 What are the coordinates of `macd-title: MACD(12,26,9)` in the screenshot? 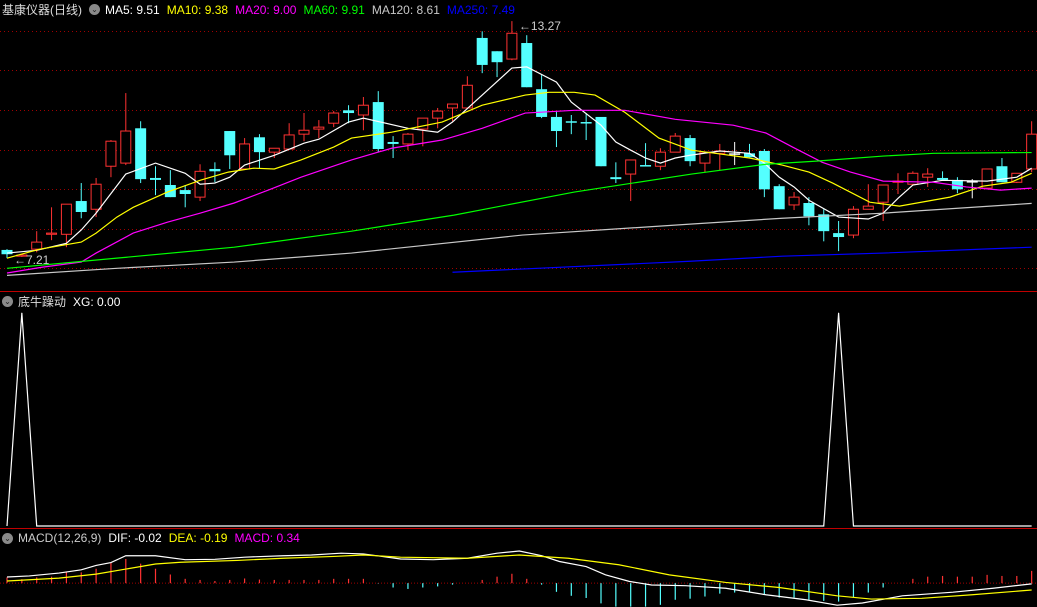 It's located at (60, 538).